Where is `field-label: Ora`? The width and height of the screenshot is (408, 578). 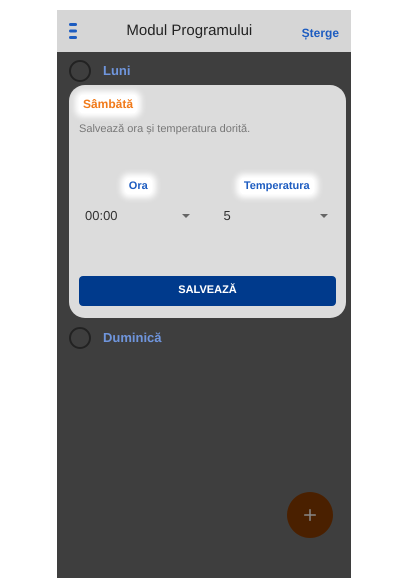
field-label: Ora is located at coordinates (138, 186).